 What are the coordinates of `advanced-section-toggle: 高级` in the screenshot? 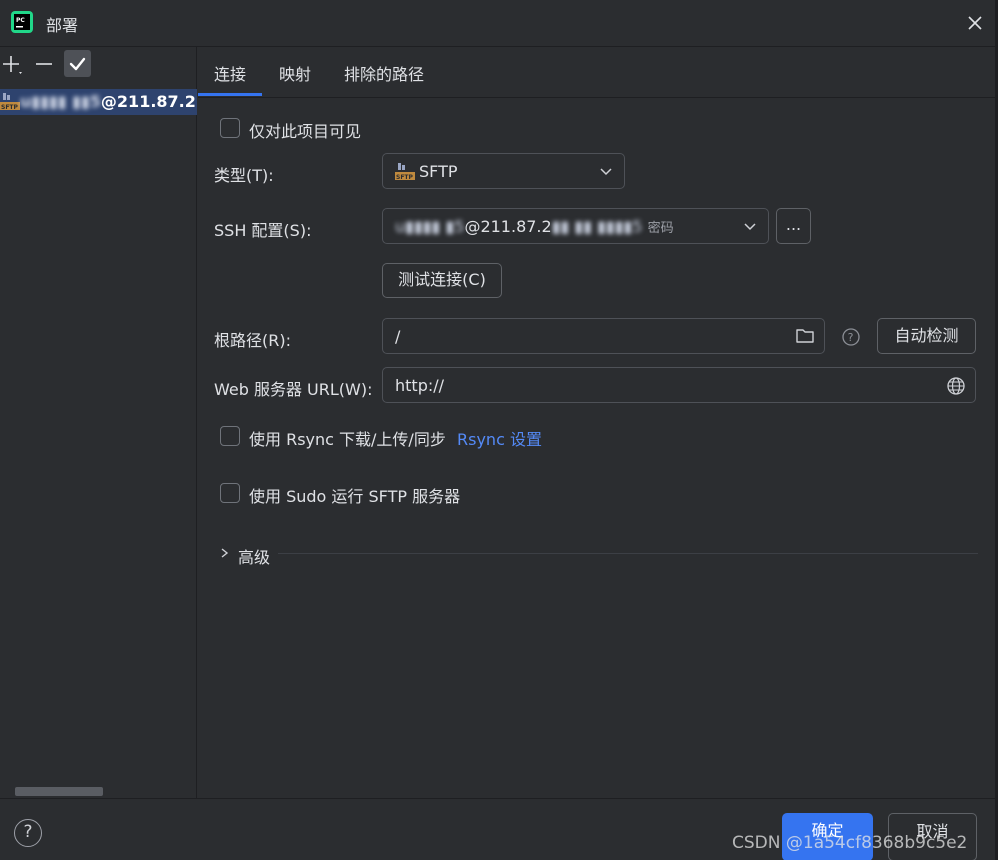 It's located at (254, 556).